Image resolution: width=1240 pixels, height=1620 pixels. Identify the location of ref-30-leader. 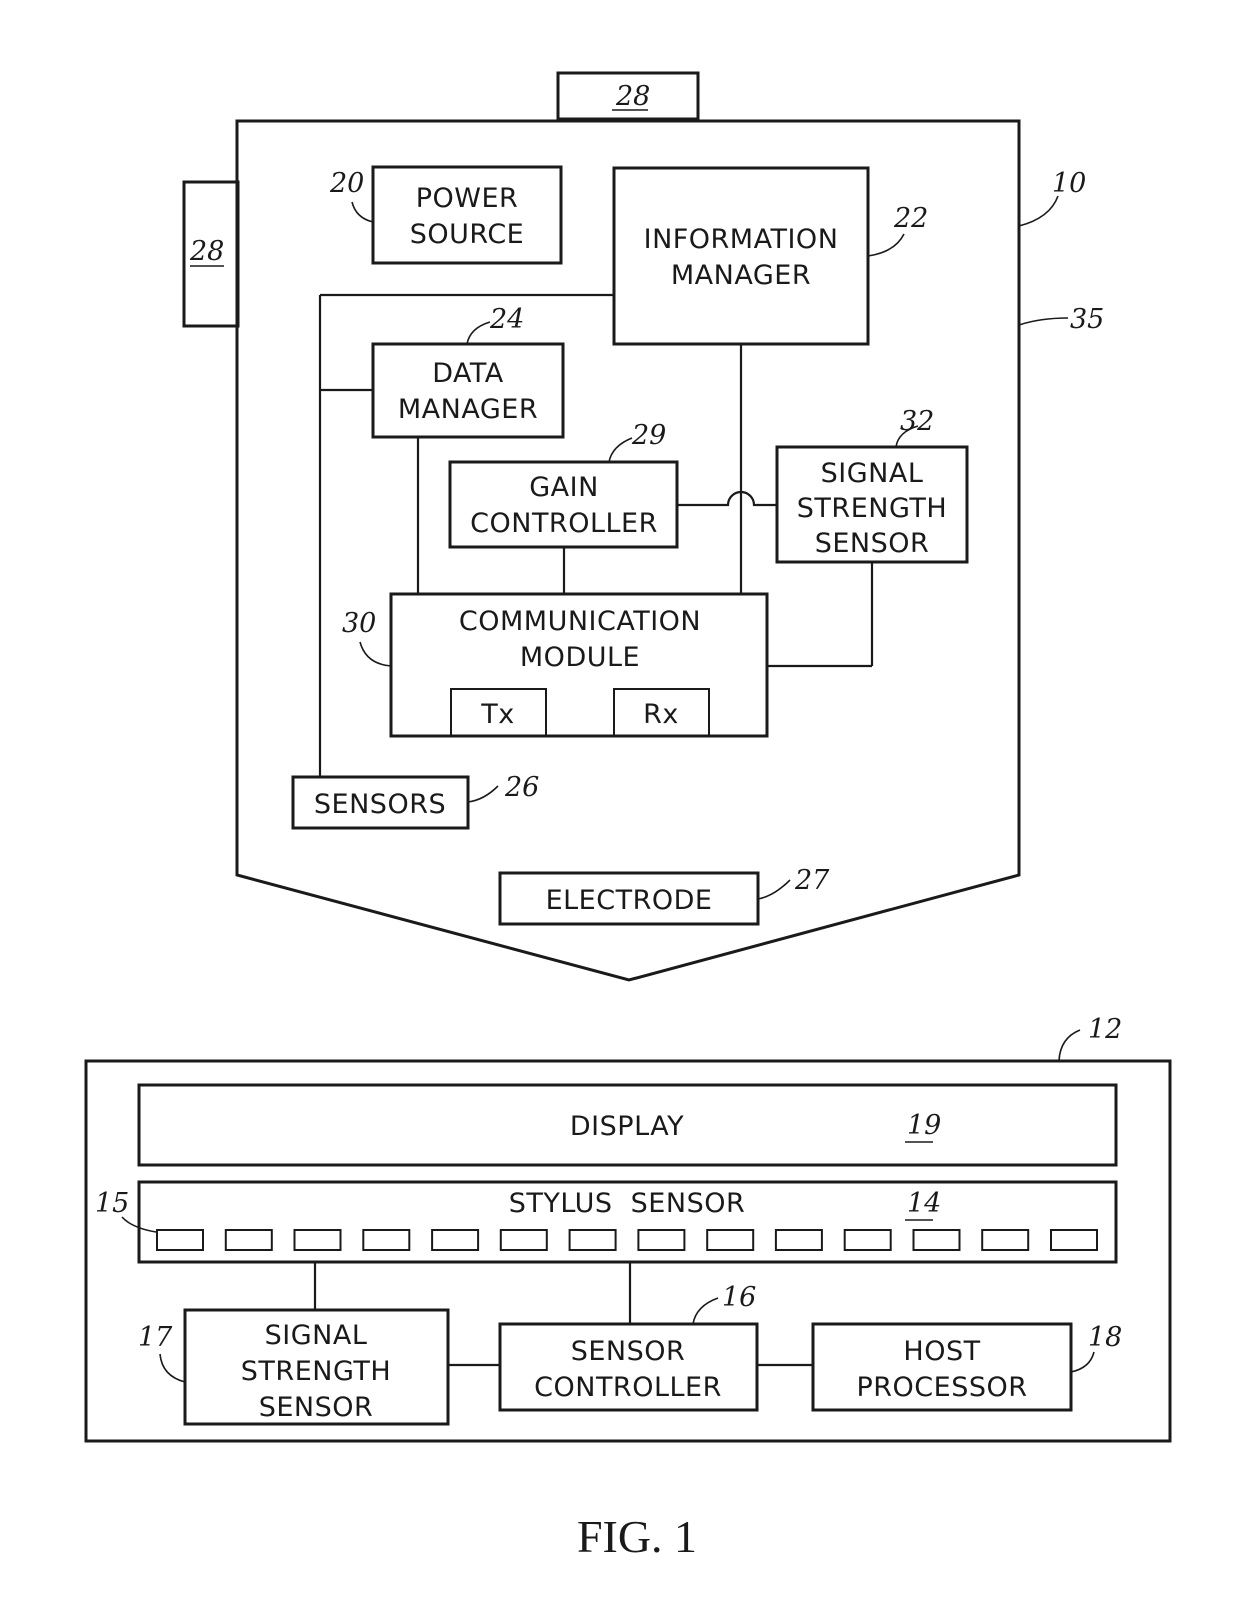
(375, 654).